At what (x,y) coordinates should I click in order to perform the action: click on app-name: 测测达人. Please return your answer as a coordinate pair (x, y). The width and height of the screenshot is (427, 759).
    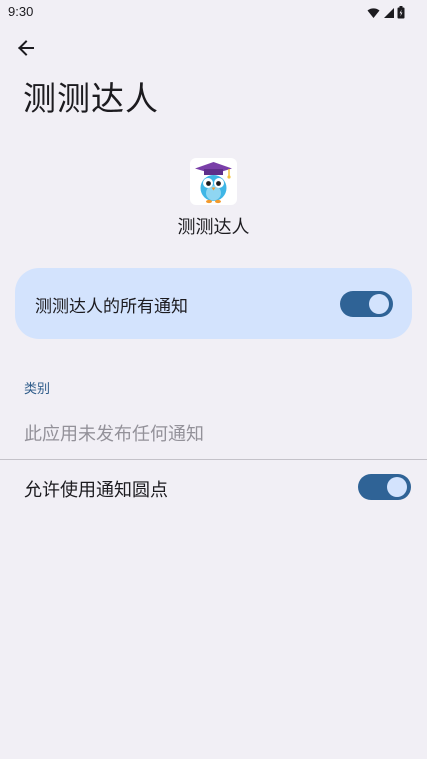
    Looking at the image, I should click on (213, 227).